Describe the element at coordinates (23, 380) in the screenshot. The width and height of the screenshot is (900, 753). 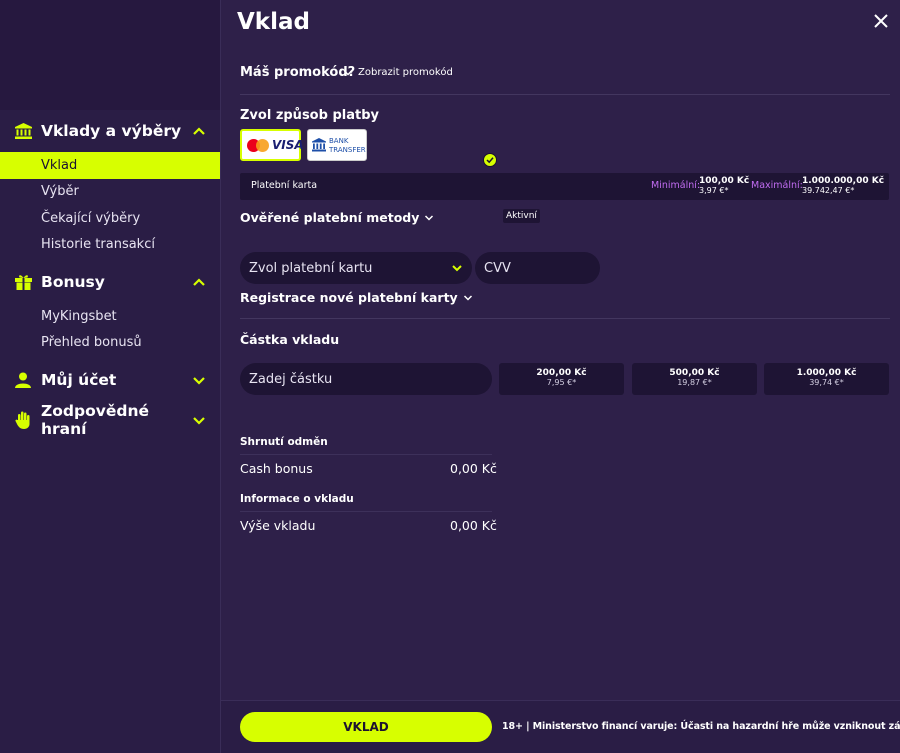
I see `user-icon` at that location.